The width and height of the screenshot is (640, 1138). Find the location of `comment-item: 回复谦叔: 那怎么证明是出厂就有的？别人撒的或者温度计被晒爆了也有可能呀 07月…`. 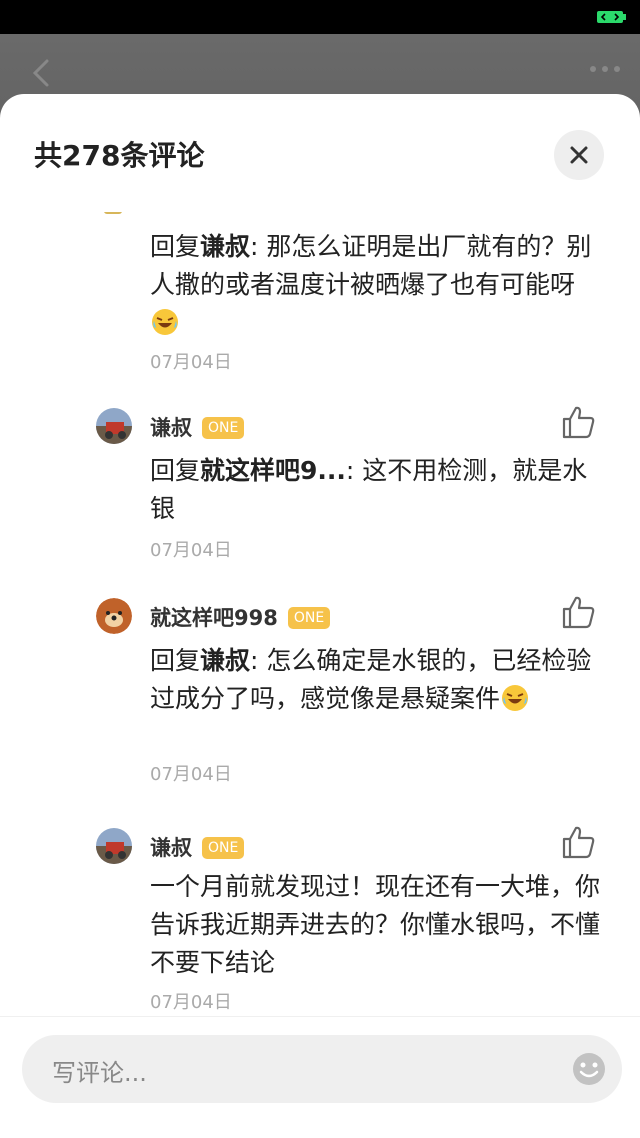

comment-item: 回复谦叔: 那怎么证明是出厂就有的？别人撒的或者温度计被晒爆了也有可能呀 07月… is located at coordinates (320, 292).